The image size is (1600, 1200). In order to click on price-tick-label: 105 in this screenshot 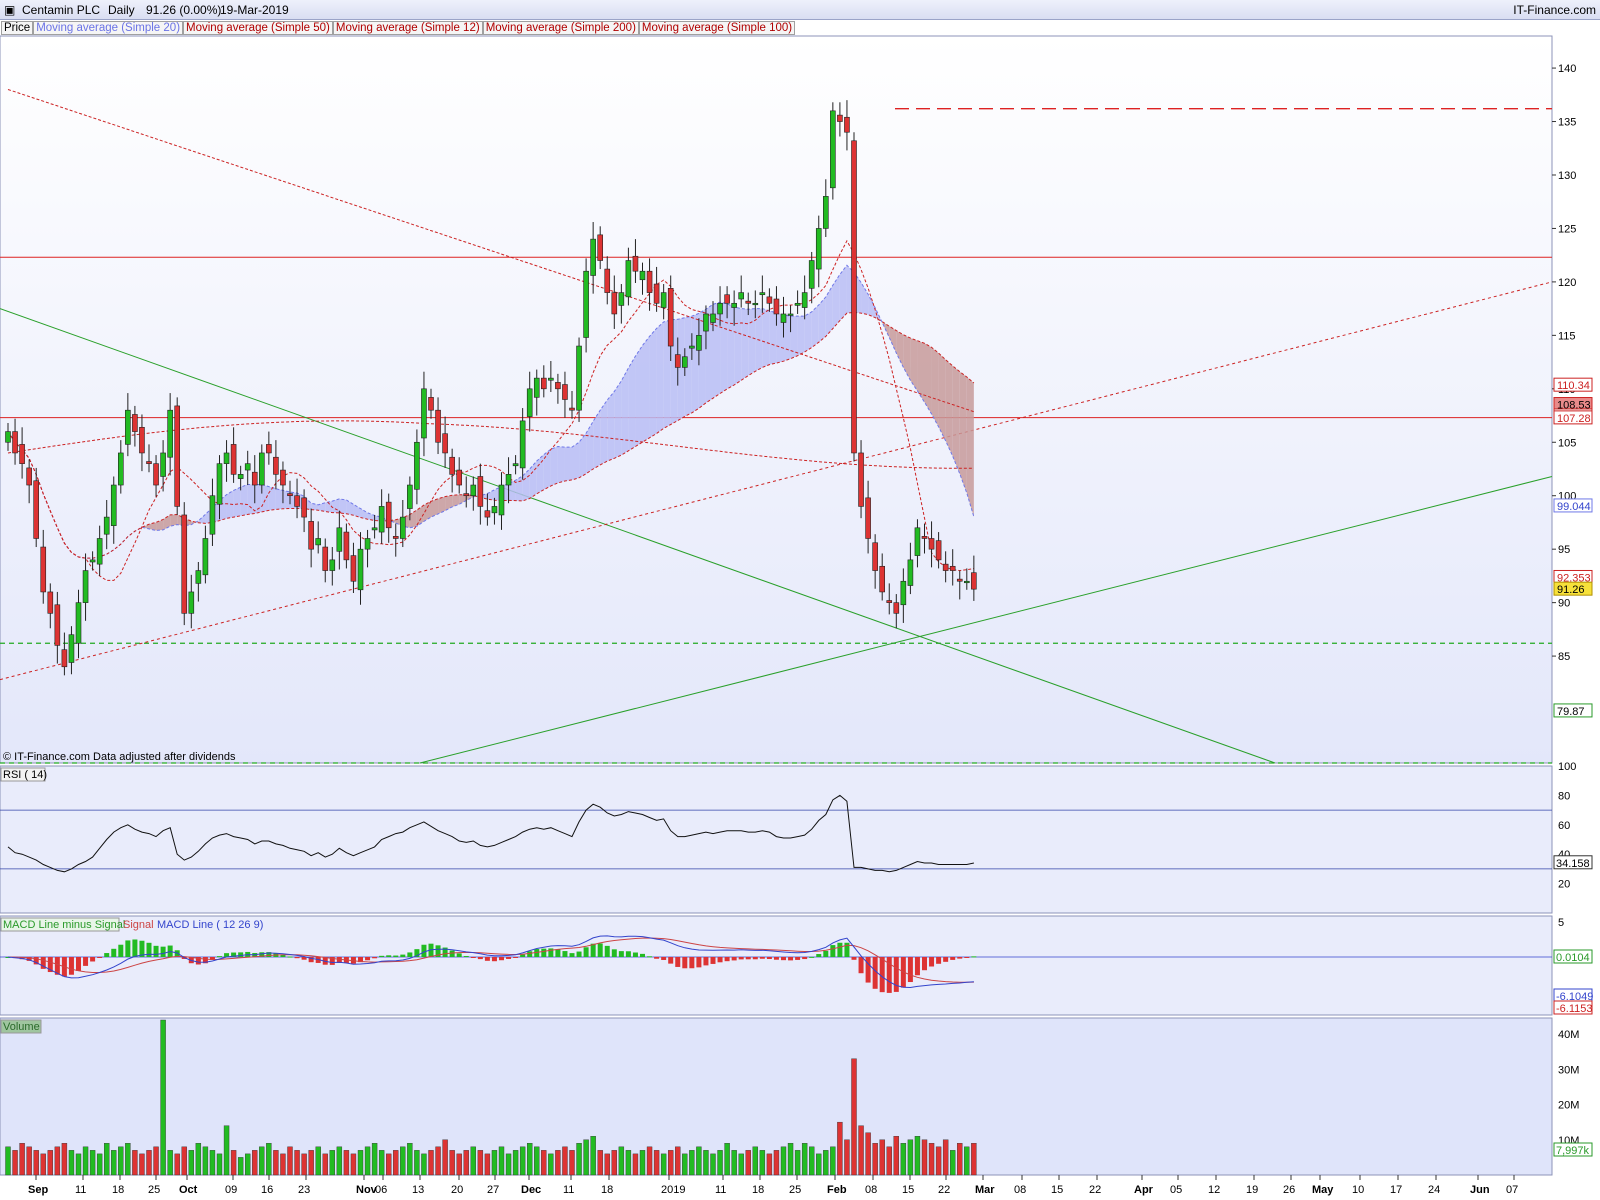, I will do `click(1567, 443)`.